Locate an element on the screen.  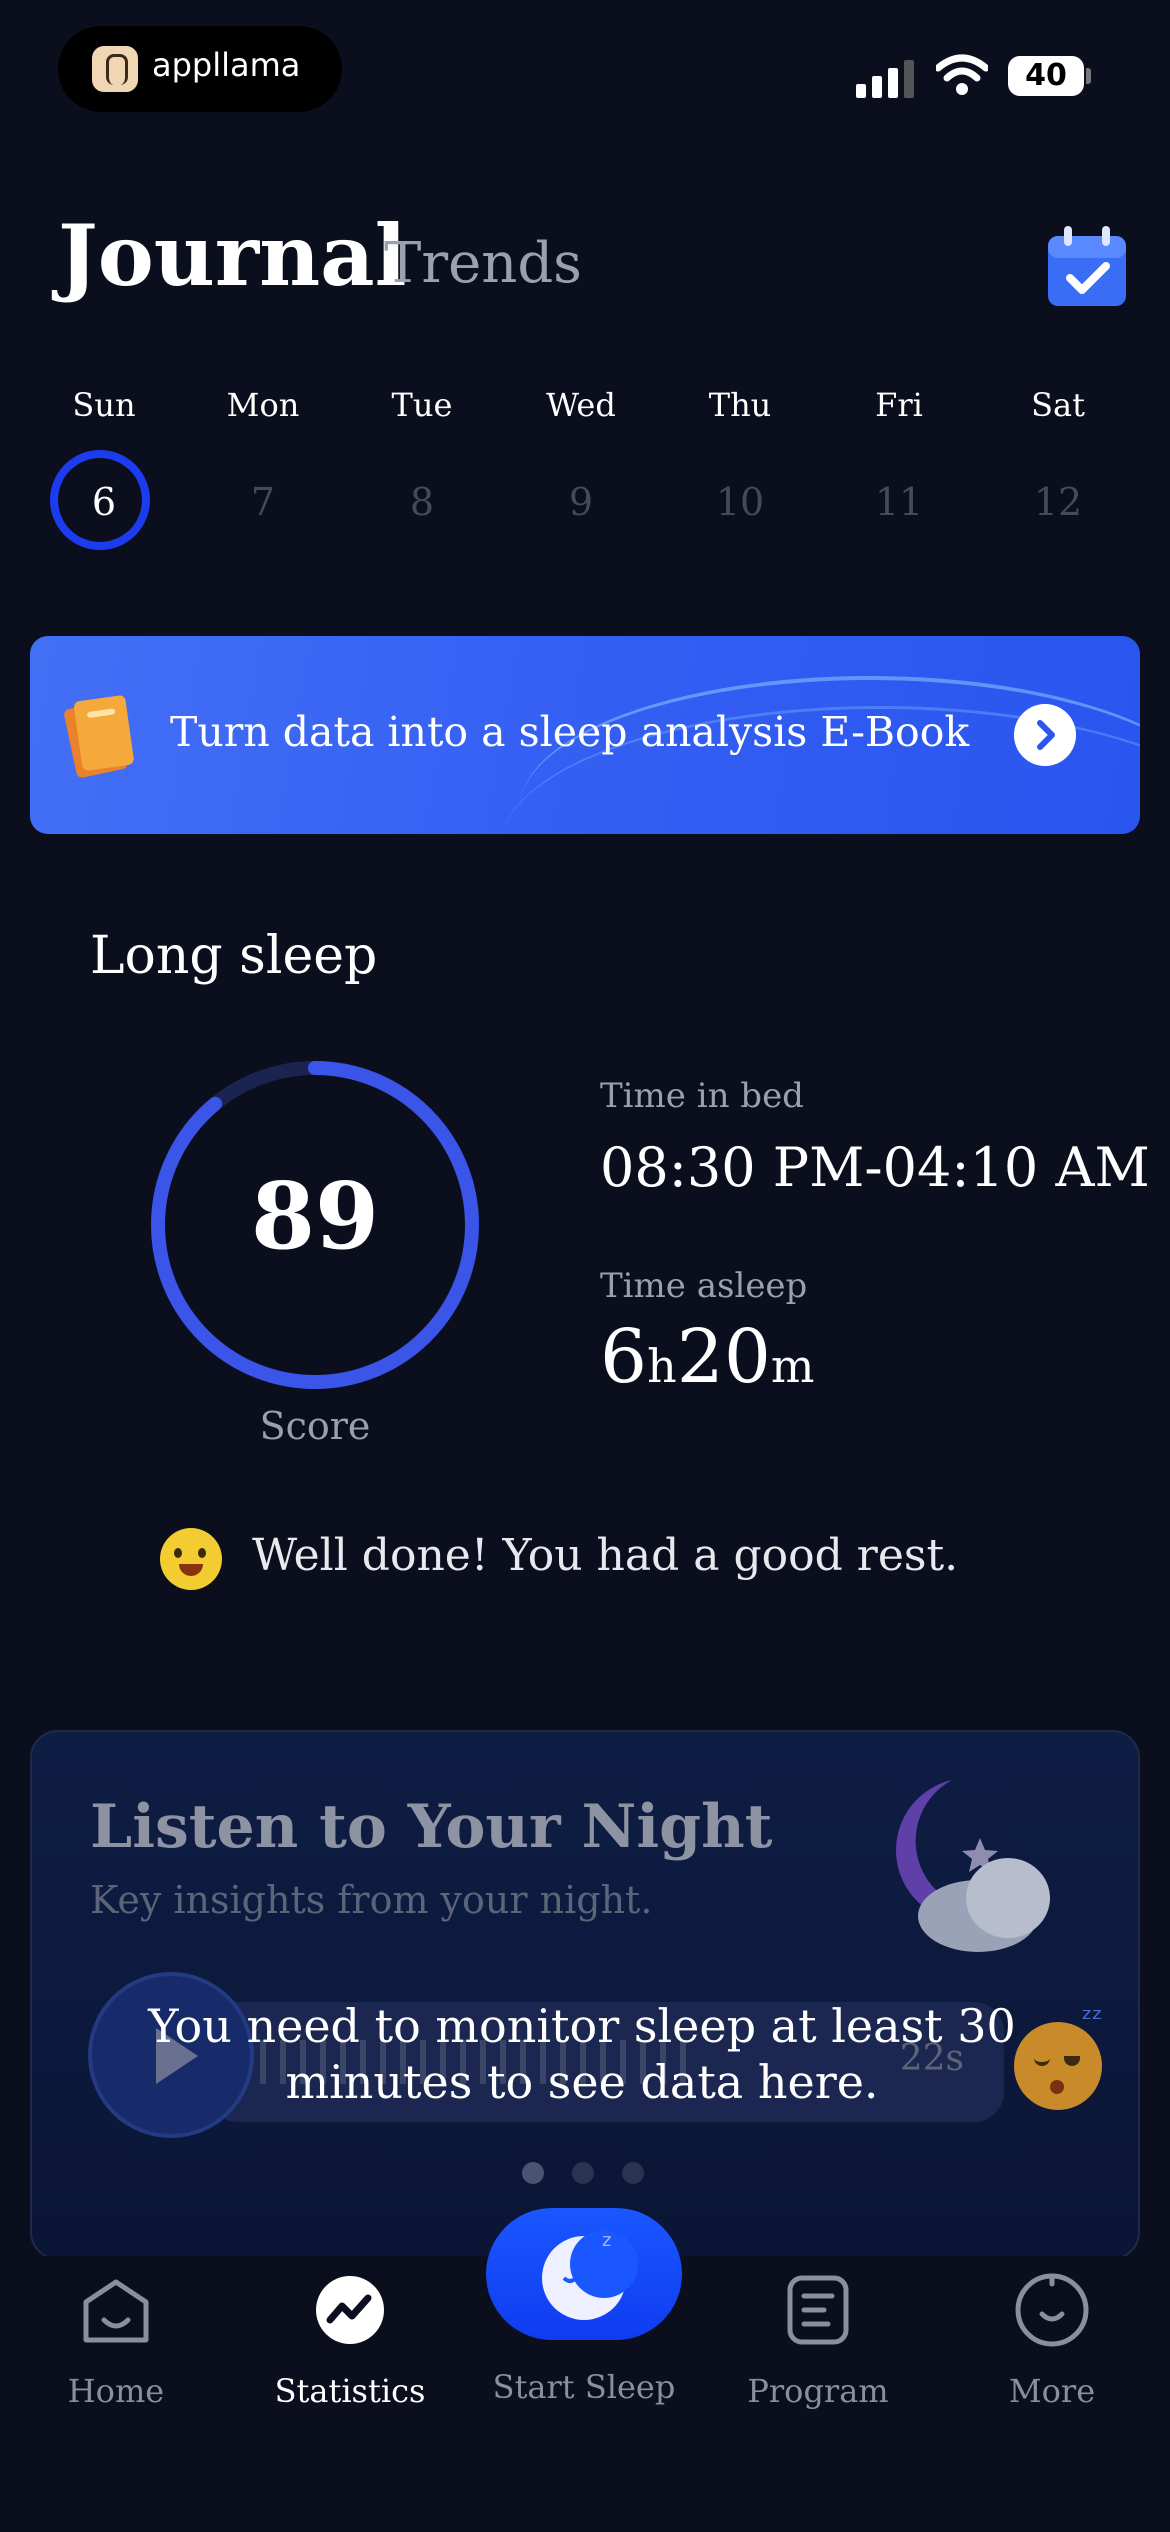
battery-indicator: 40 is located at coordinates (1046, 76).